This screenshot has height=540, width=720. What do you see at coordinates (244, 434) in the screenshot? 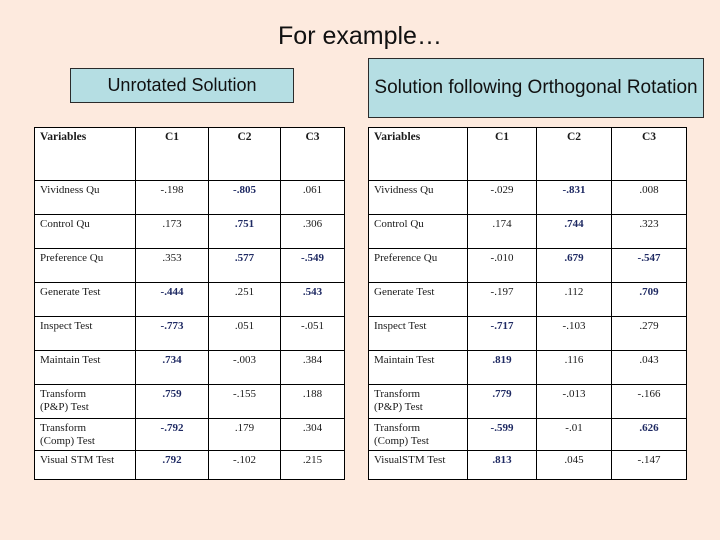
I see `cell-loading-c2: .179` at bounding box center [244, 434].